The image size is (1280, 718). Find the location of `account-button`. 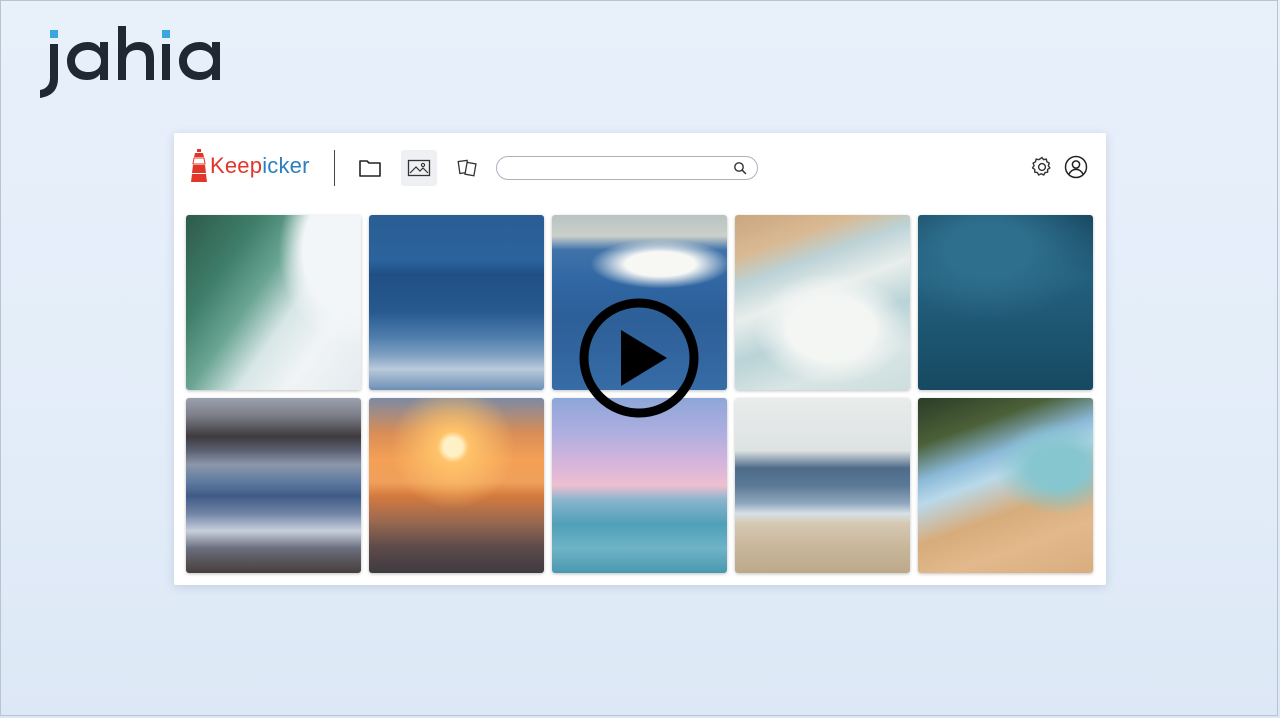

account-button is located at coordinates (1076, 169).